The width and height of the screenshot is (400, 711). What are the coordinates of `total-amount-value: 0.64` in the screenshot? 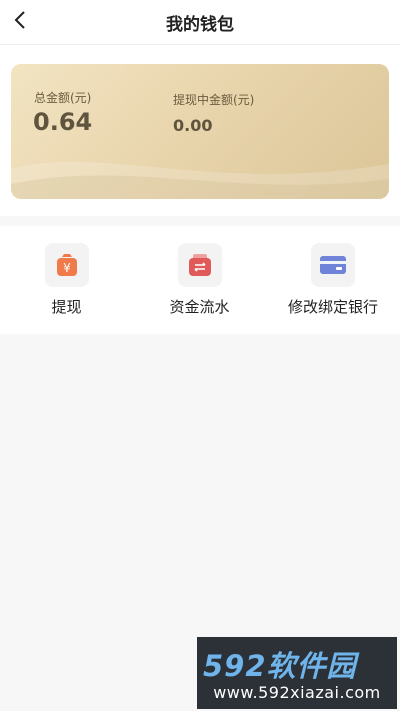 It's located at (63, 122).